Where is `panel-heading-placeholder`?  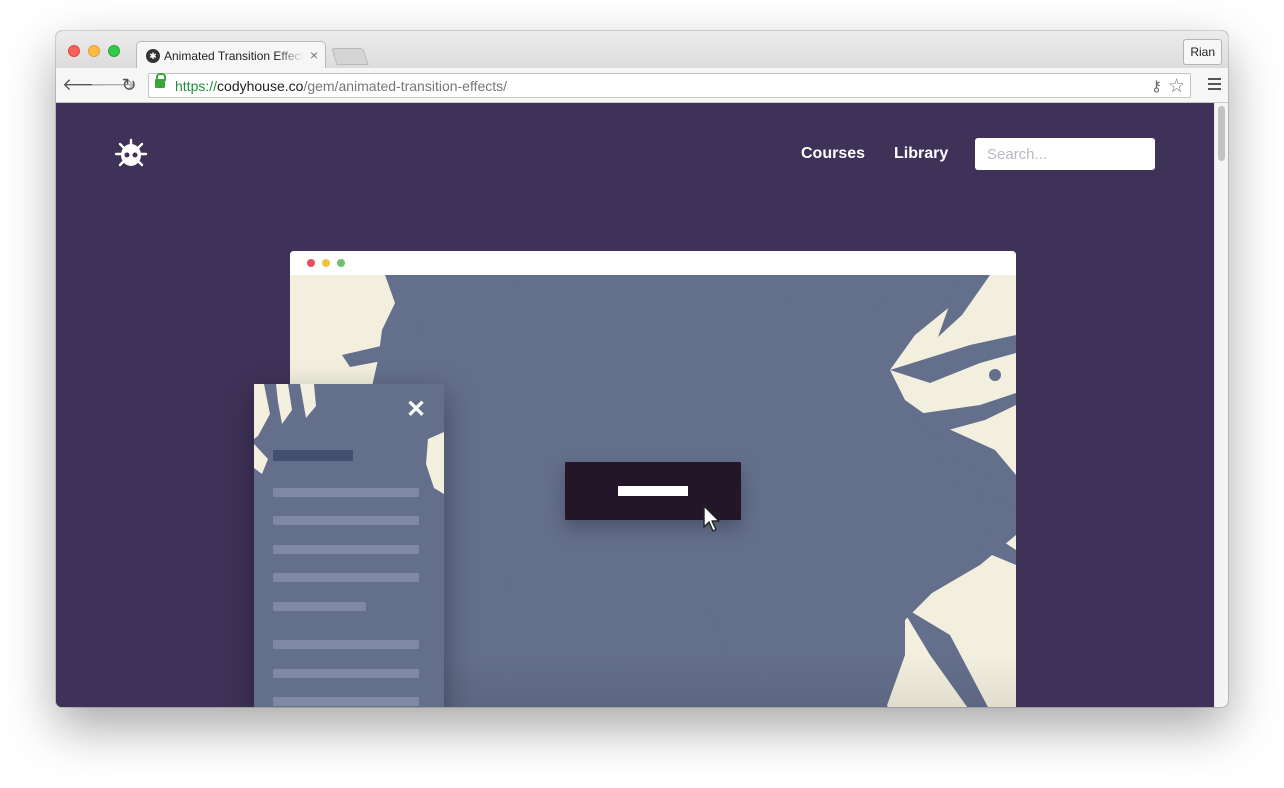
panel-heading-placeholder is located at coordinates (313, 455).